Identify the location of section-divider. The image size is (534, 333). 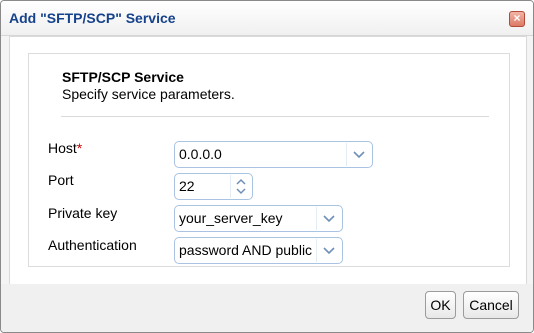
(275, 116).